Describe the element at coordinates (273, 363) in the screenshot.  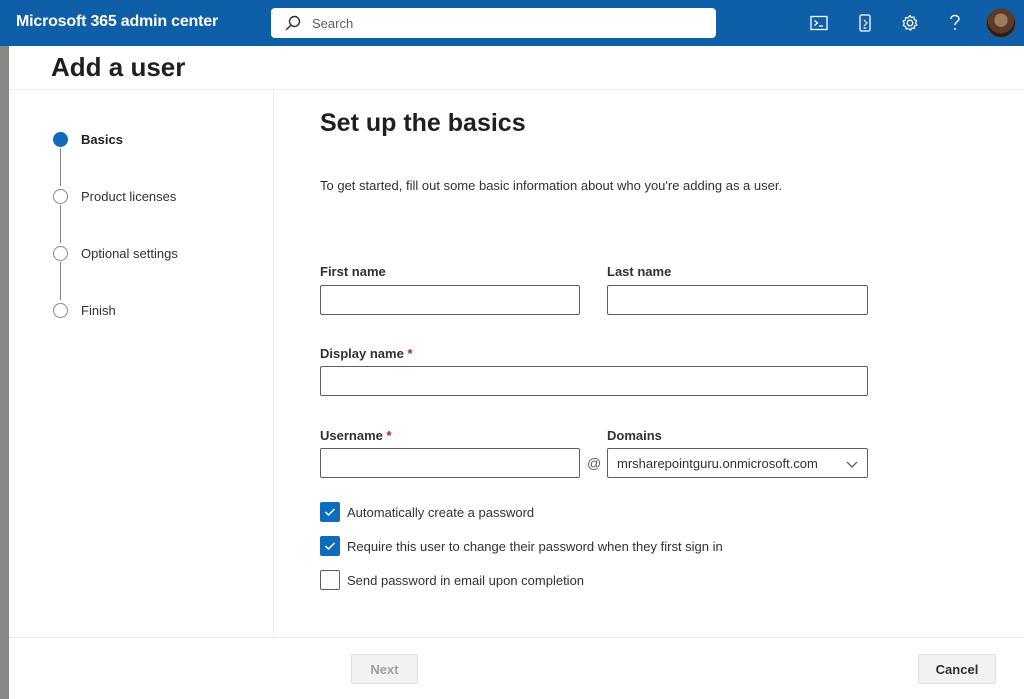
I see `stepper-divider` at that location.